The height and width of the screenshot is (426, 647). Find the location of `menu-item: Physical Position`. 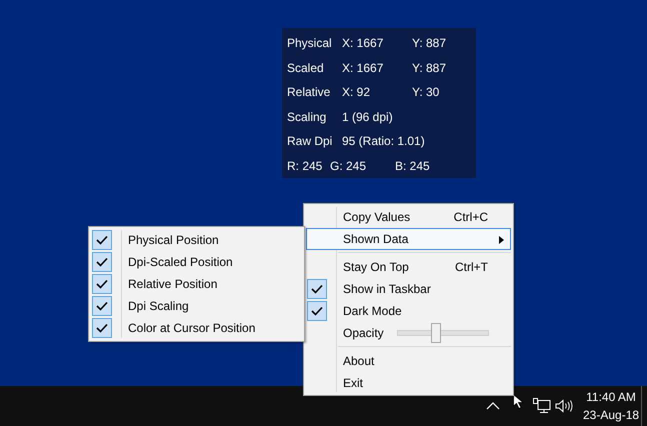

menu-item: Physical Position is located at coordinates (196, 240).